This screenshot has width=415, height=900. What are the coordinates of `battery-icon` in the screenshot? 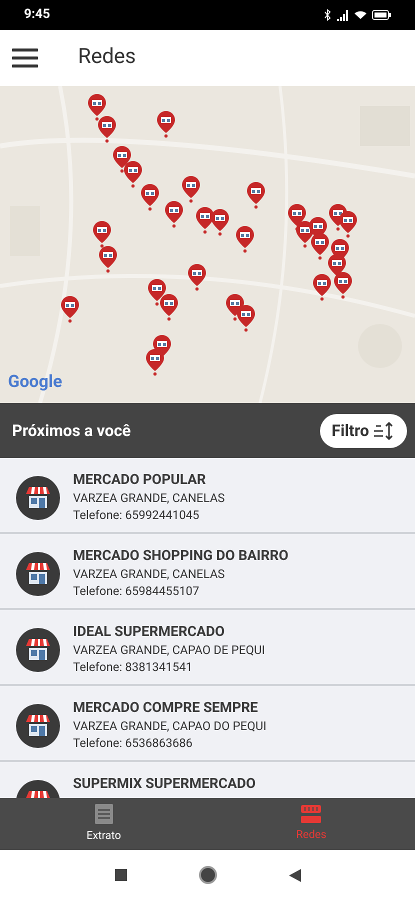 It's located at (381, 15).